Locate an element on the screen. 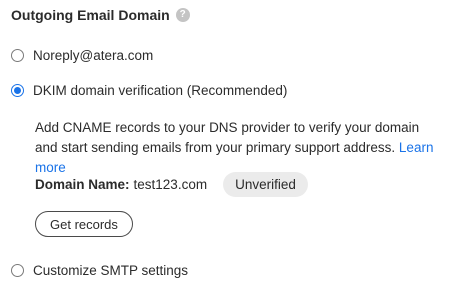  section-title: Outgoing Email Domain is located at coordinates (90, 15).